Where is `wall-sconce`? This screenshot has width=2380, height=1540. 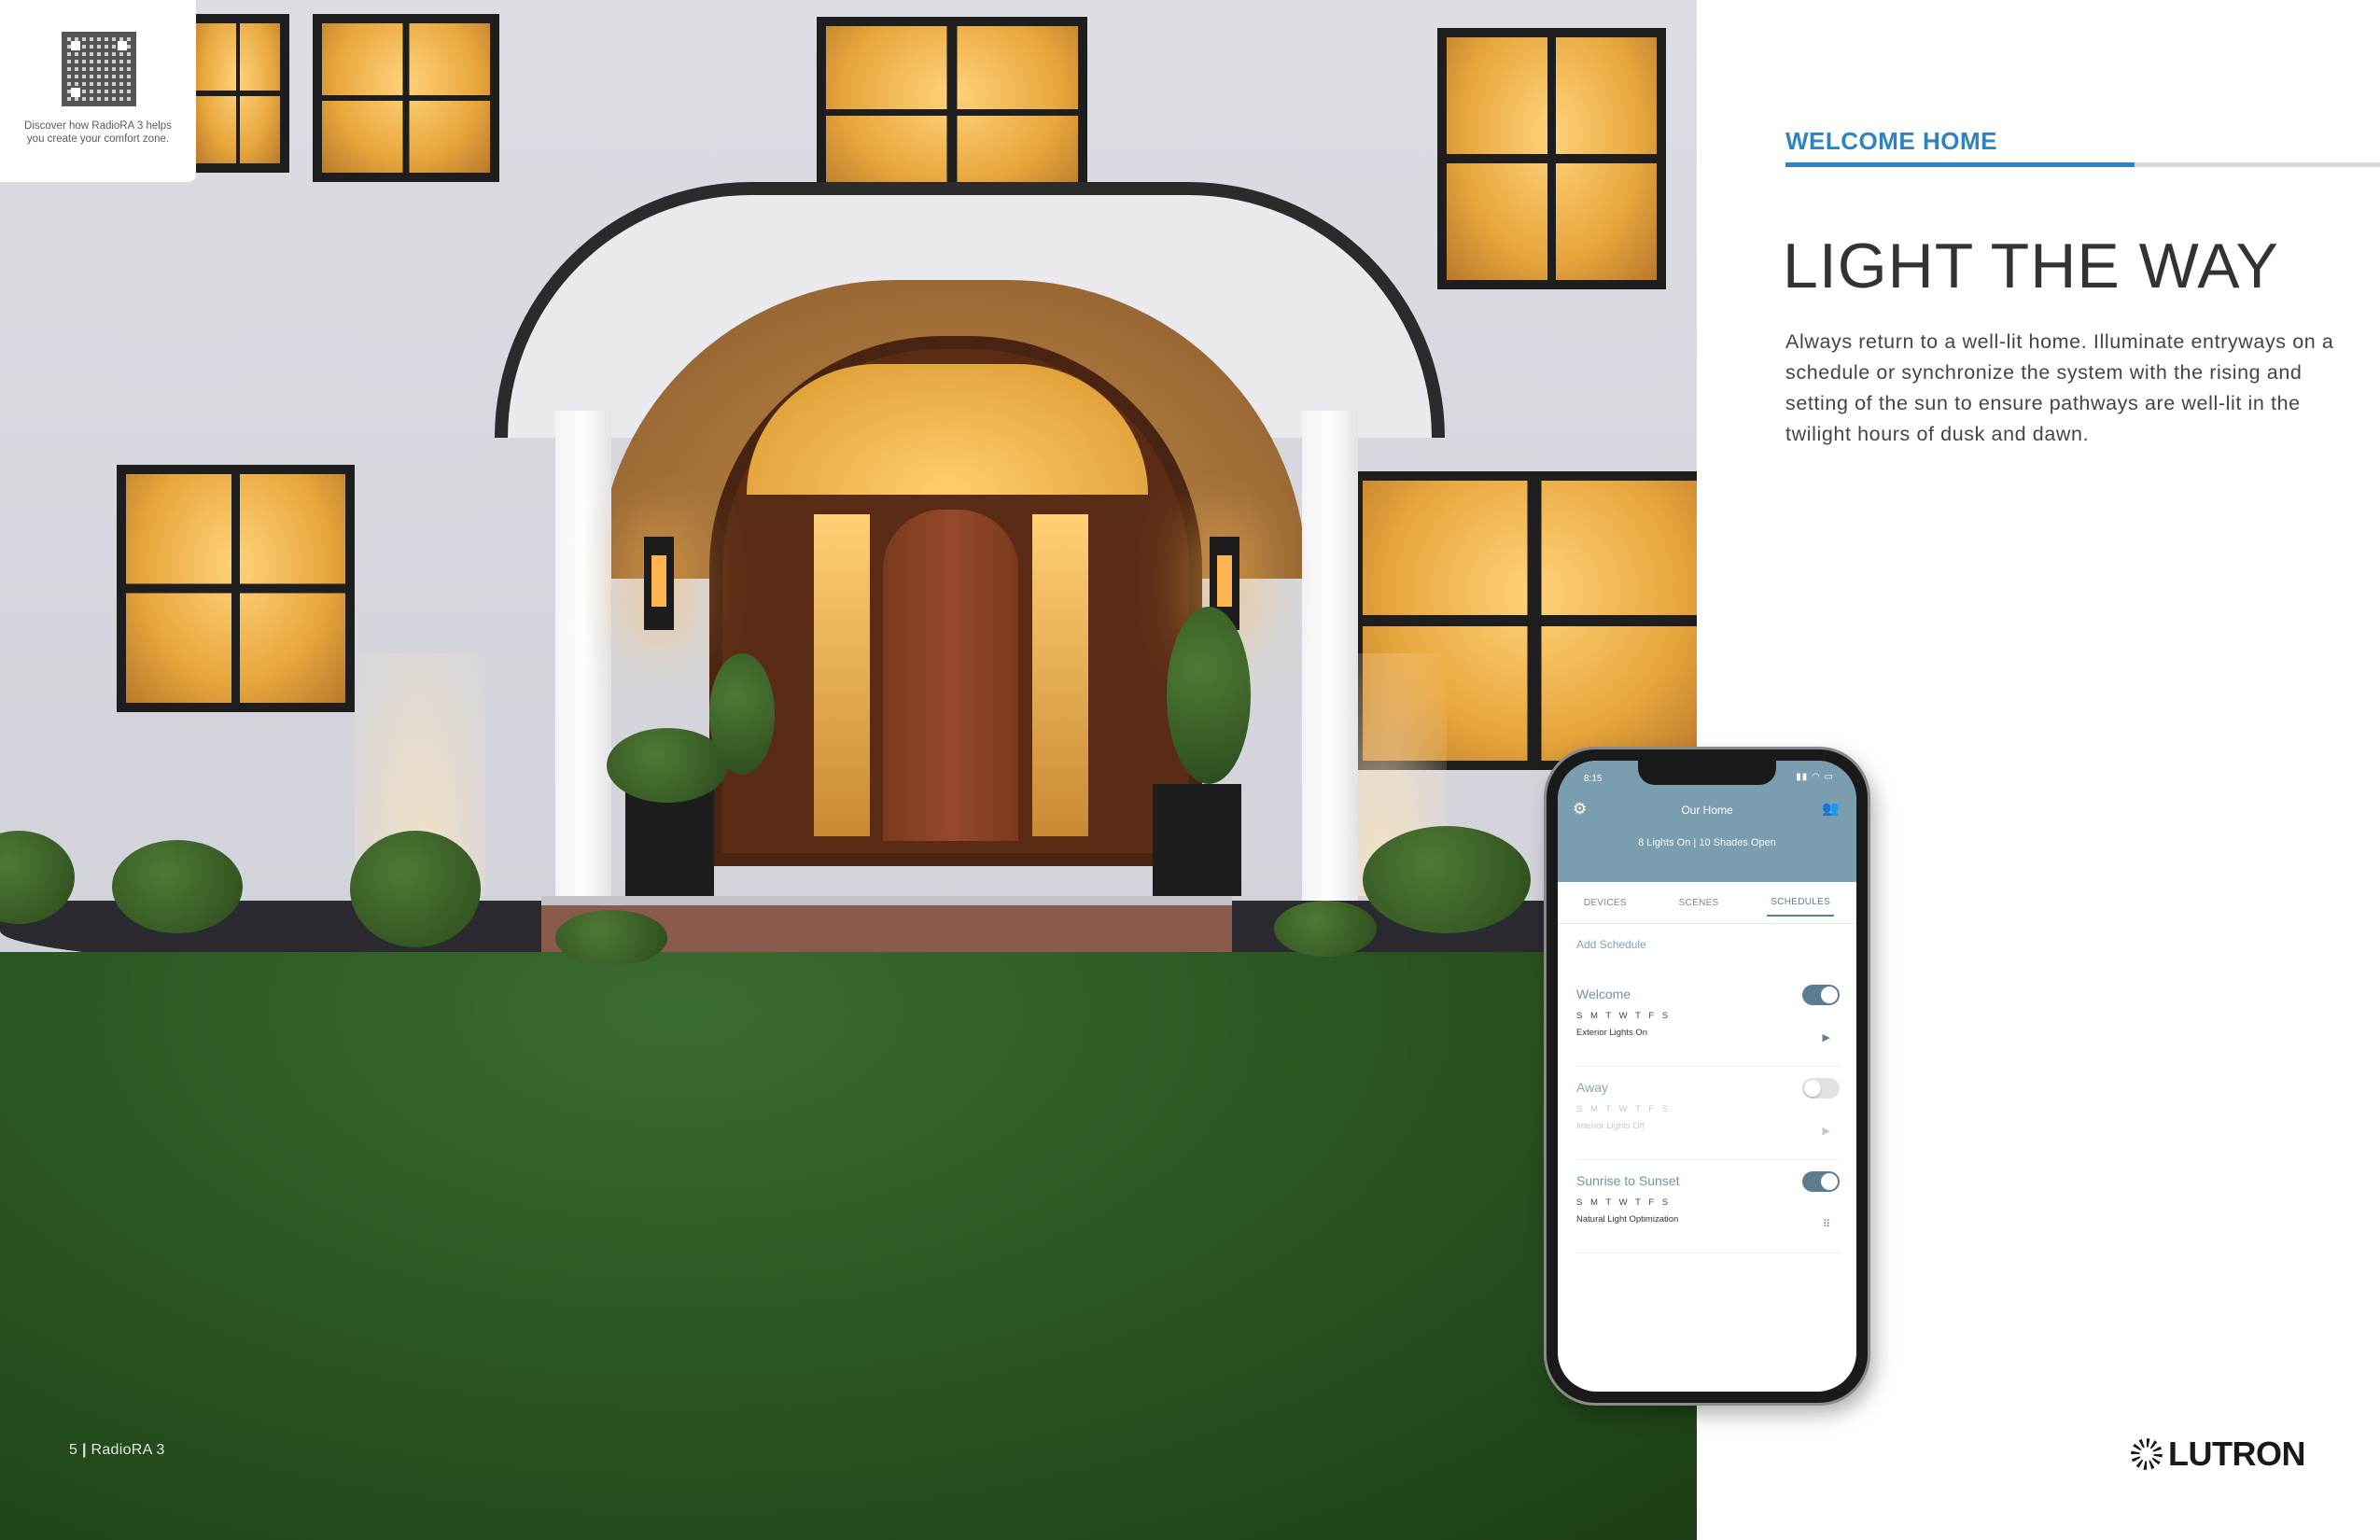
wall-sconce is located at coordinates (659, 583).